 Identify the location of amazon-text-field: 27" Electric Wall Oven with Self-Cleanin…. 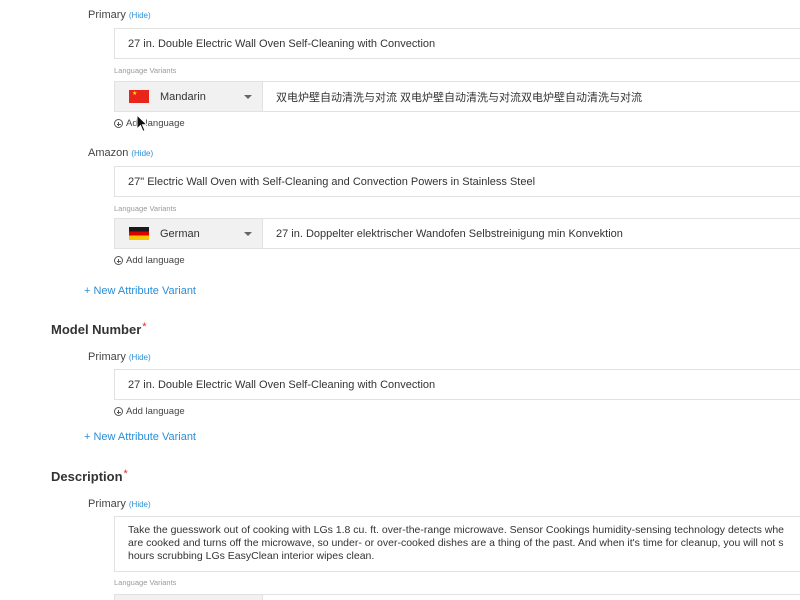
(457, 181).